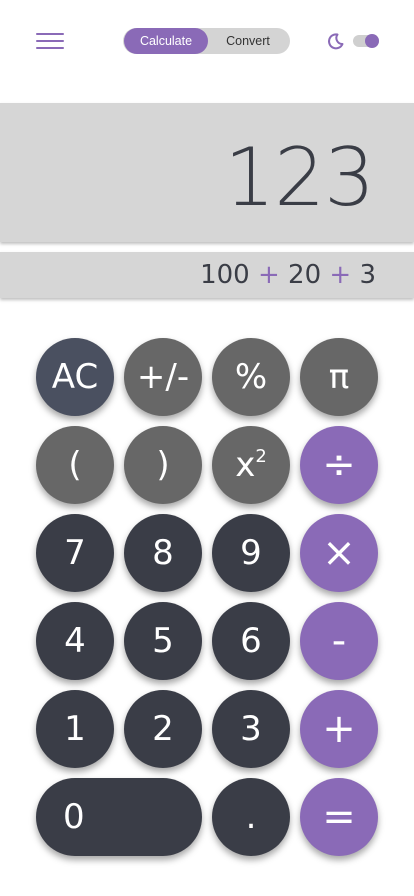 The image size is (414, 896). What do you see at coordinates (163, 553) in the screenshot?
I see `digit-8-button: 8` at bounding box center [163, 553].